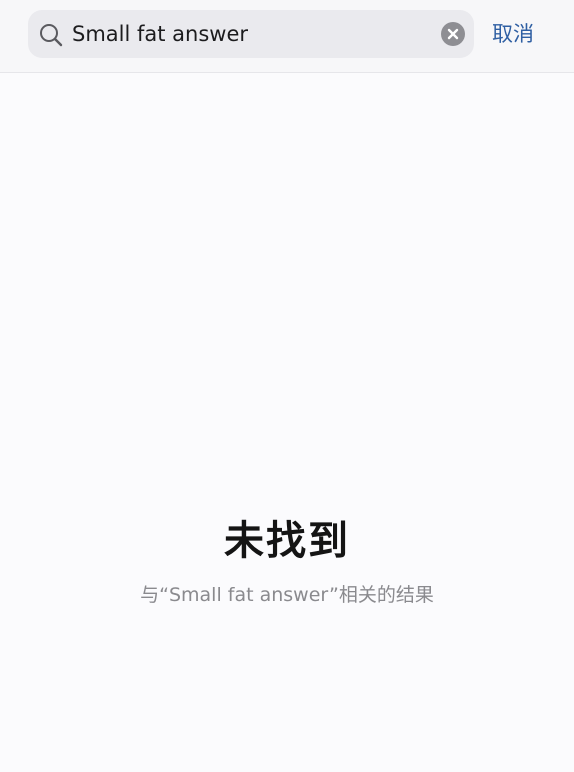  I want to click on search-input, so click(252, 34).